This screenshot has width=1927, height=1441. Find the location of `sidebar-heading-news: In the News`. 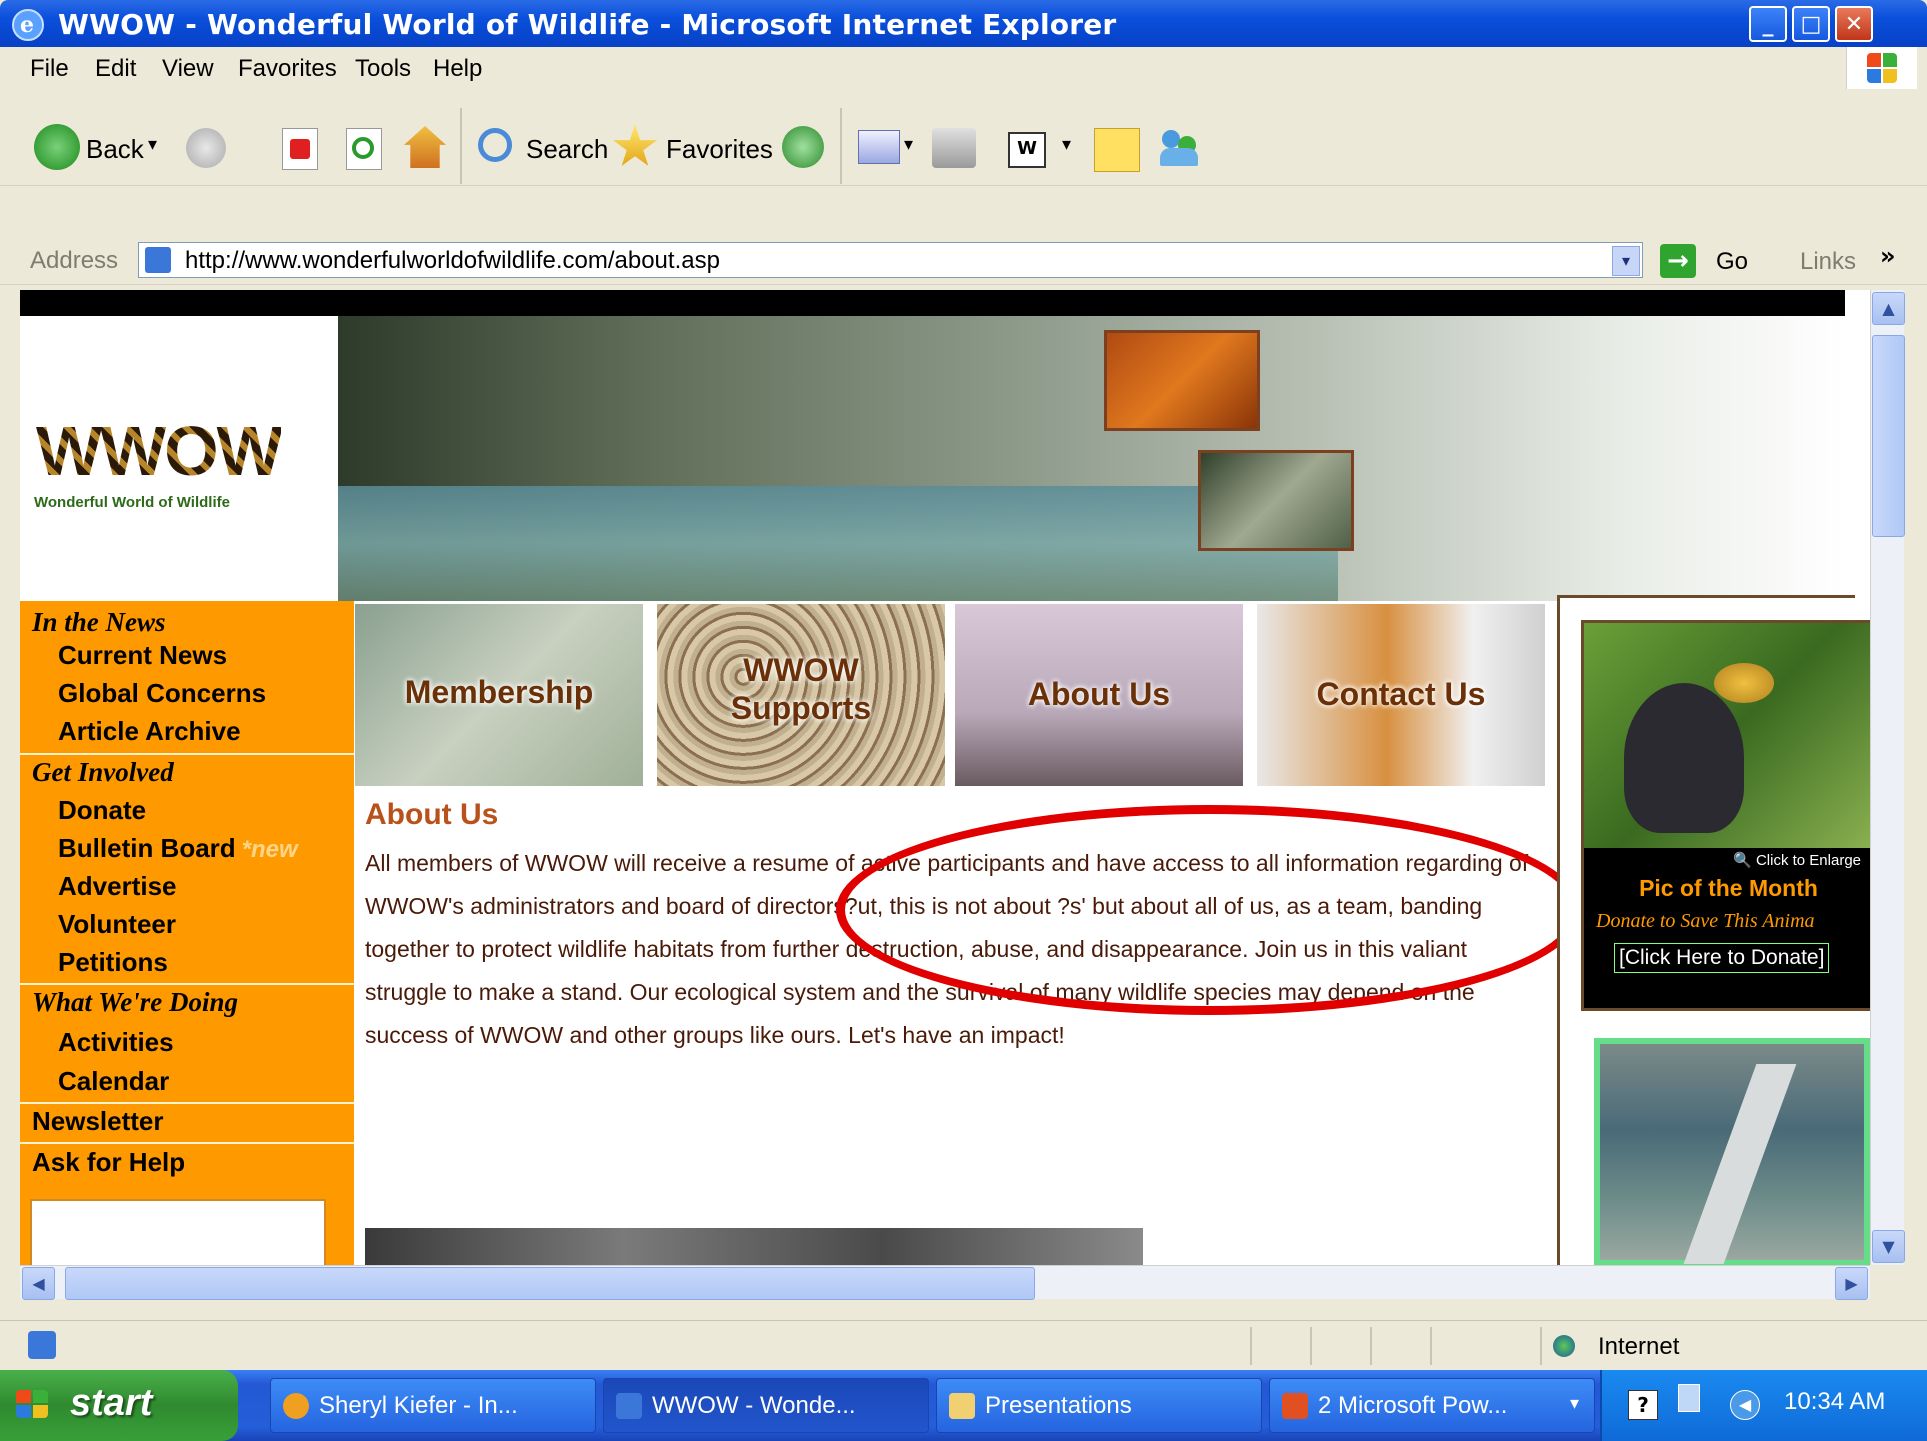

sidebar-heading-news: In the News is located at coordinates (99, 622).